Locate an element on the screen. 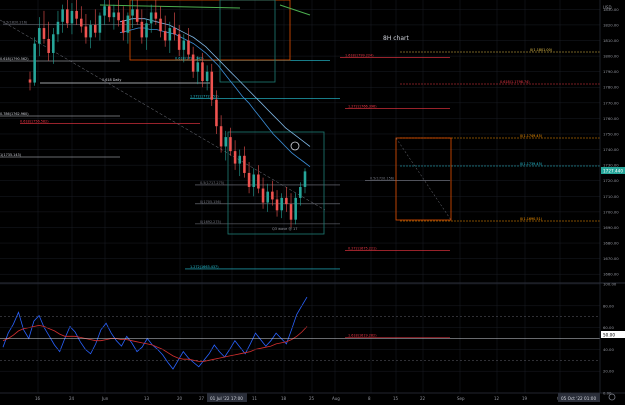 This screenshot has width=625, height=405. price-tick-label: 1660.00 is located at coordinates (611, 274).